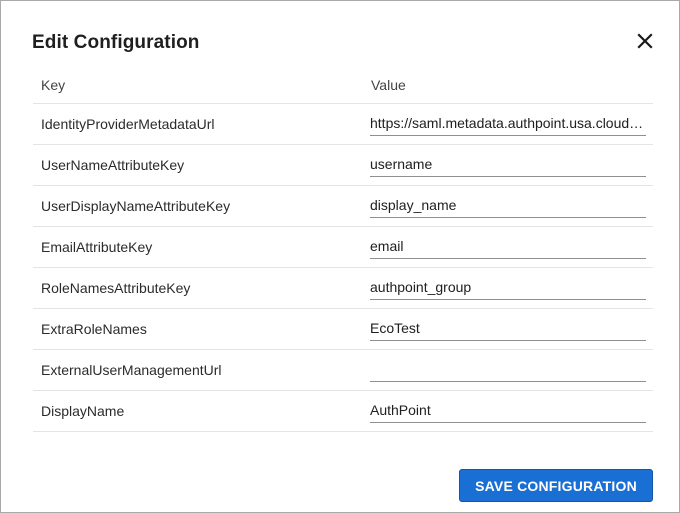 Image resolution: width=680 pixels, height=513 pixels. I want to click on field-value: username, so click(401, 163).